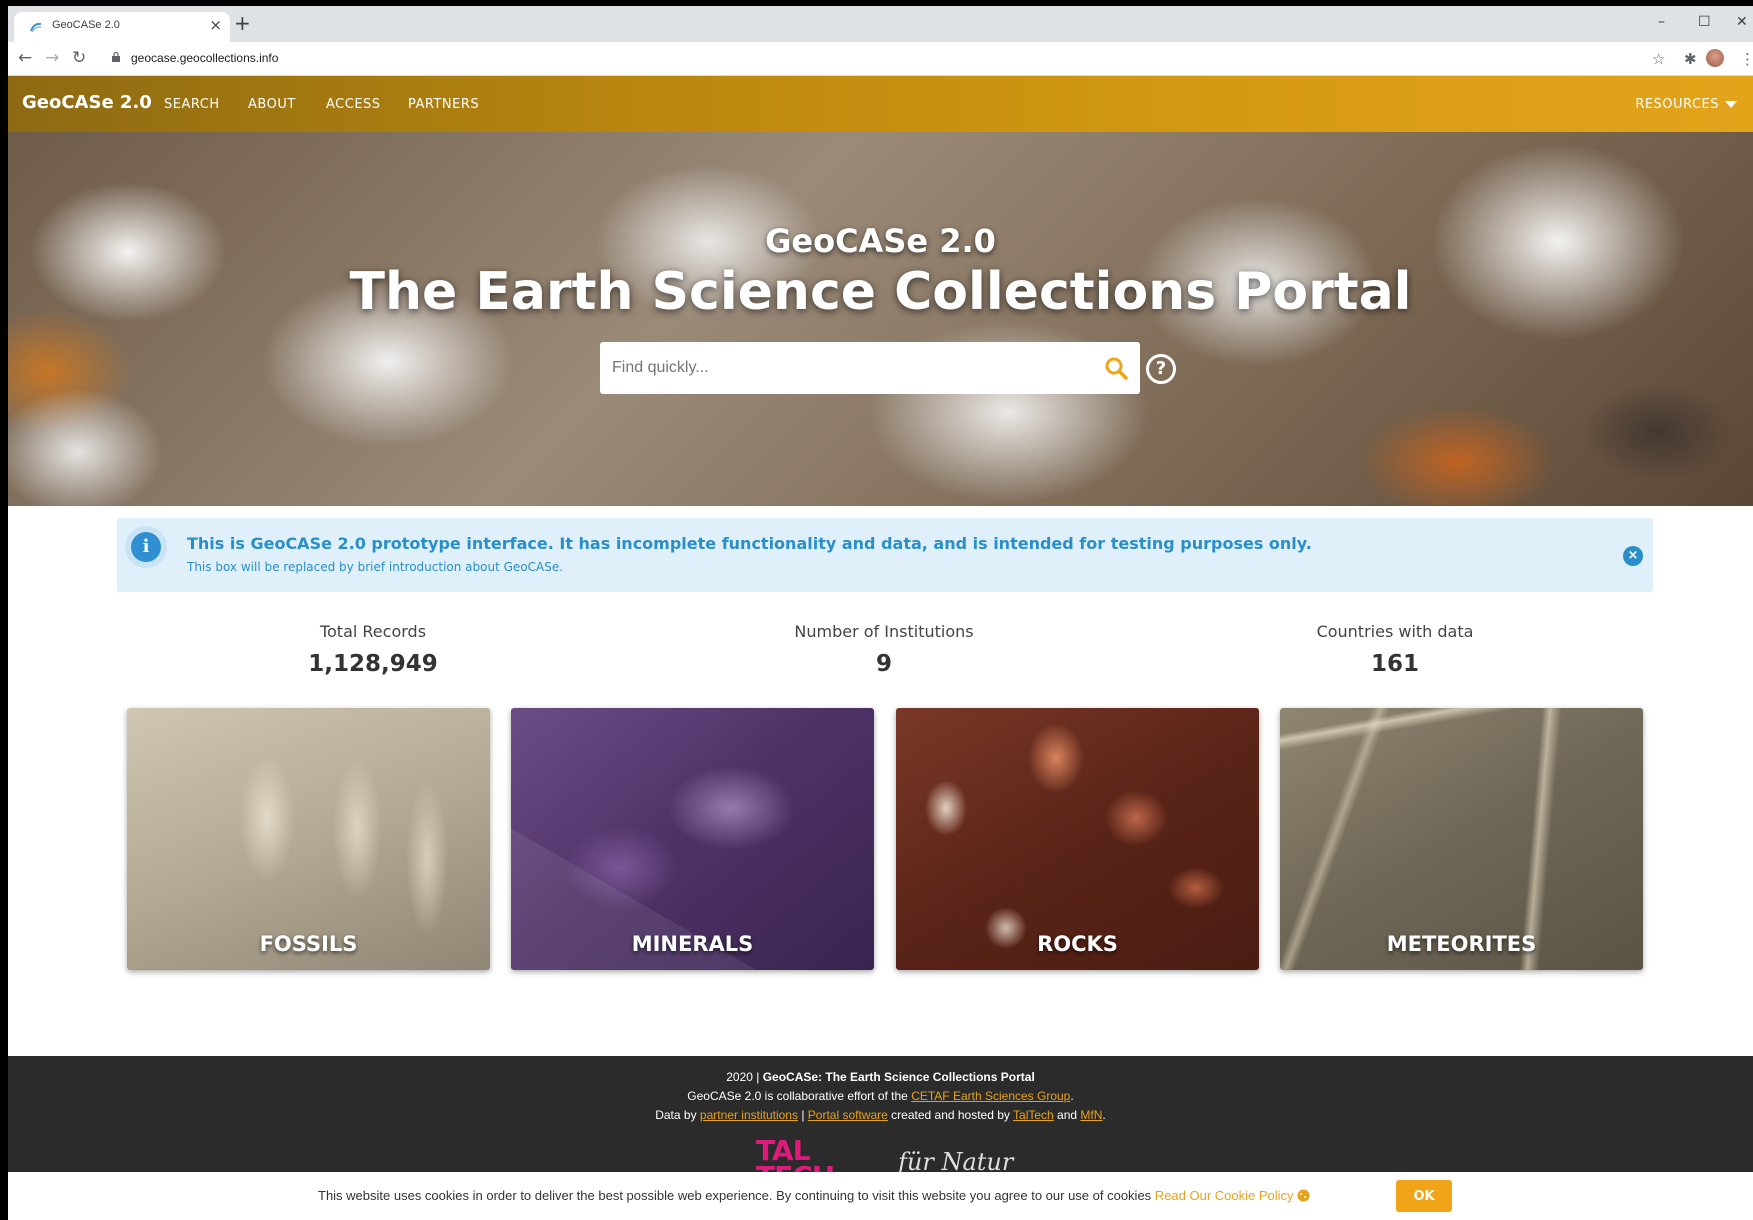 The height and width of the screenshot is (1220, 1753). What do you see at coordinates (880, 241) in the screenshot?
I see `hero-subtitle: GeoCASe 2.0` at bounding box center [880, 241].